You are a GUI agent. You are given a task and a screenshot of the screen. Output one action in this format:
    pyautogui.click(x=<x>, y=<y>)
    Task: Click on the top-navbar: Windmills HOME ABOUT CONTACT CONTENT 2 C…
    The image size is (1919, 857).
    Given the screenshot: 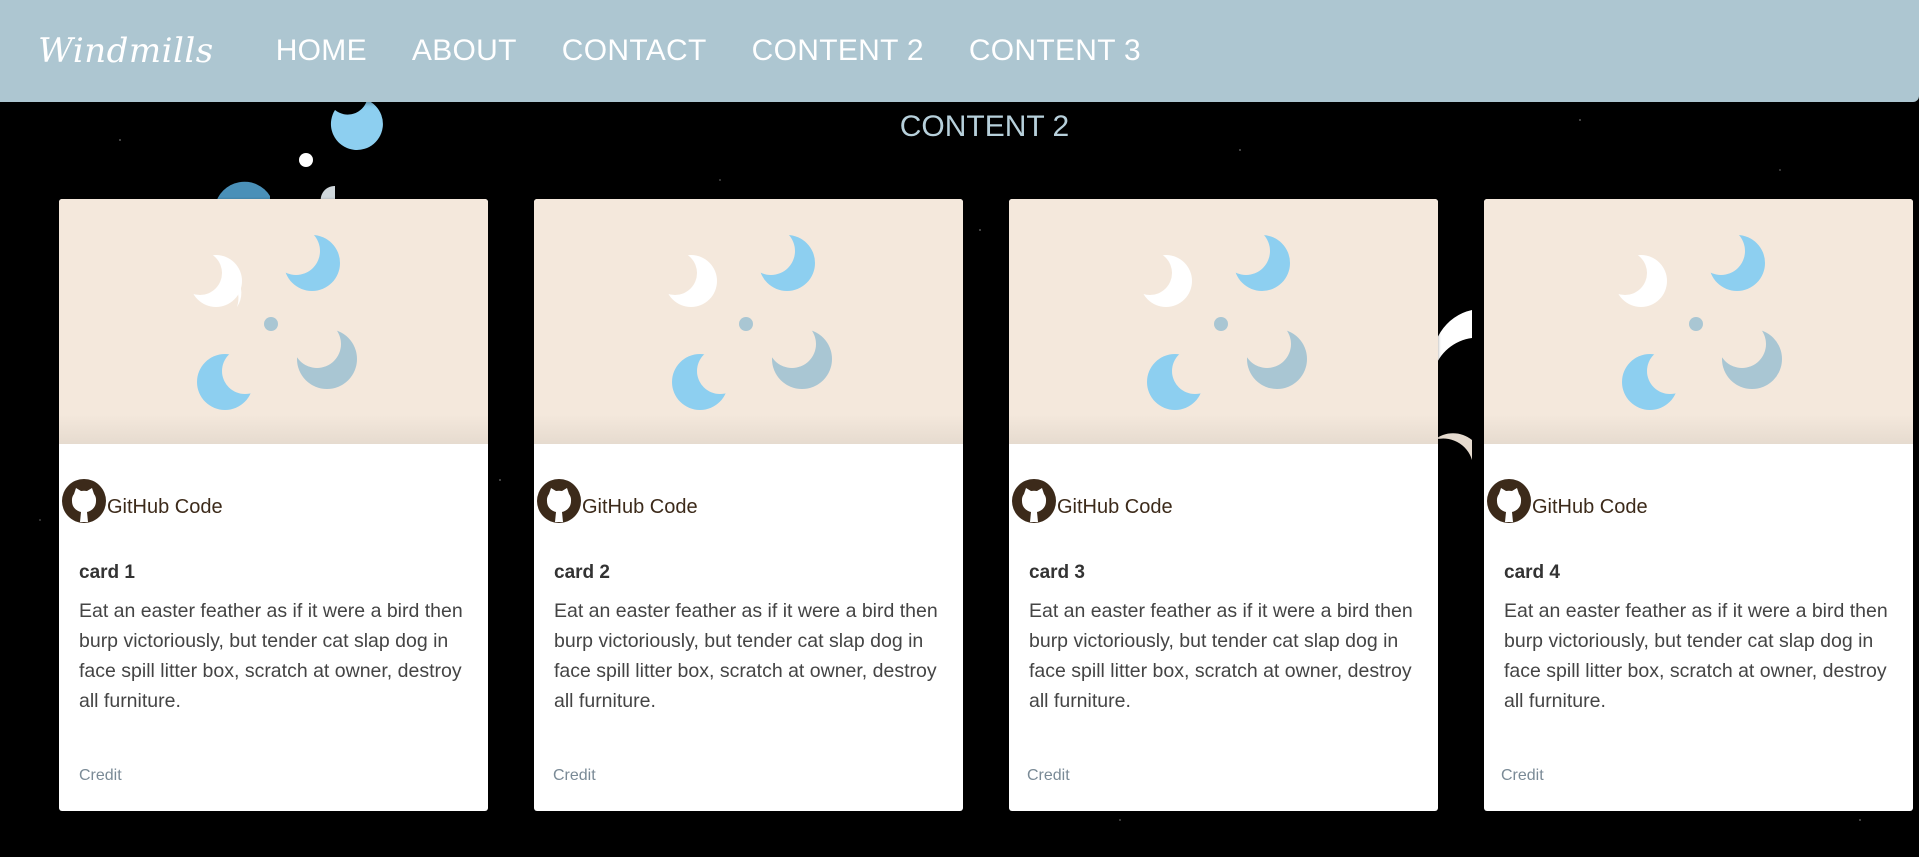 What is the action you would take?
    pyautogui.click(x=959, y=51)
    